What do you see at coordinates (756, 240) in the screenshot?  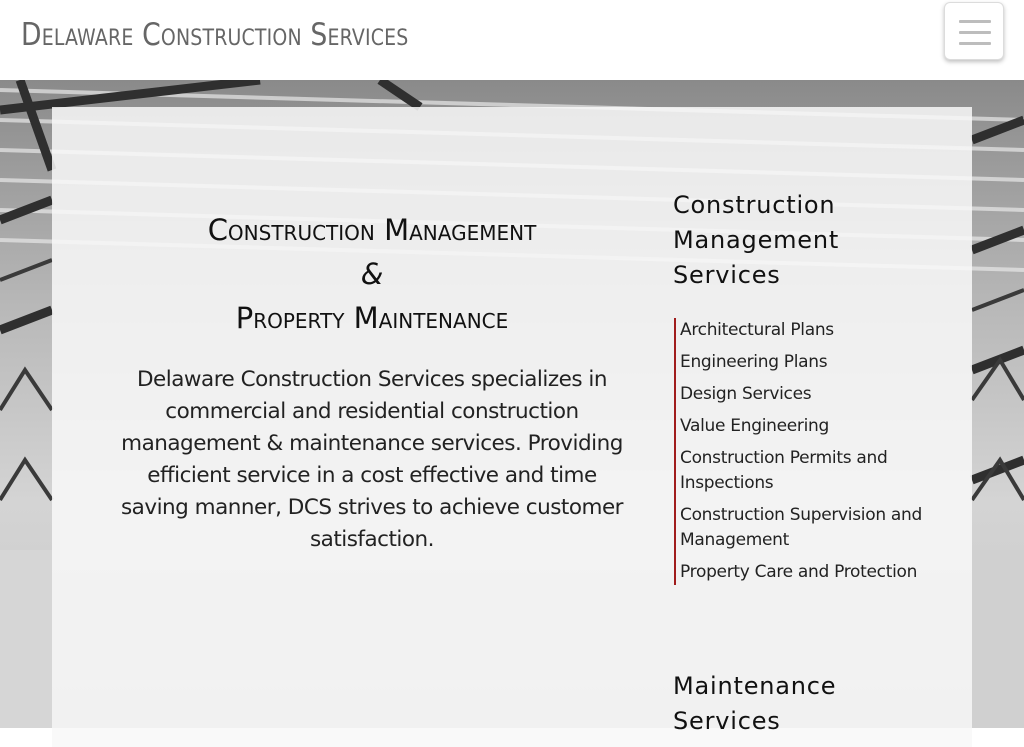 I see `construction-services-heading: Construction Management Services` at bounding box center [756, 240].